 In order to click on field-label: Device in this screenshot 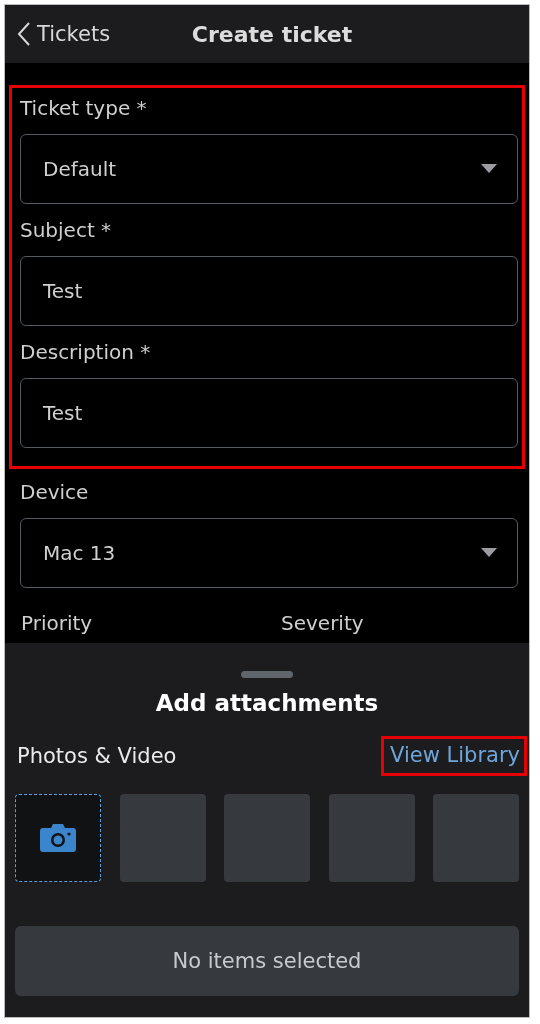, I will do `click(55, 492)`.